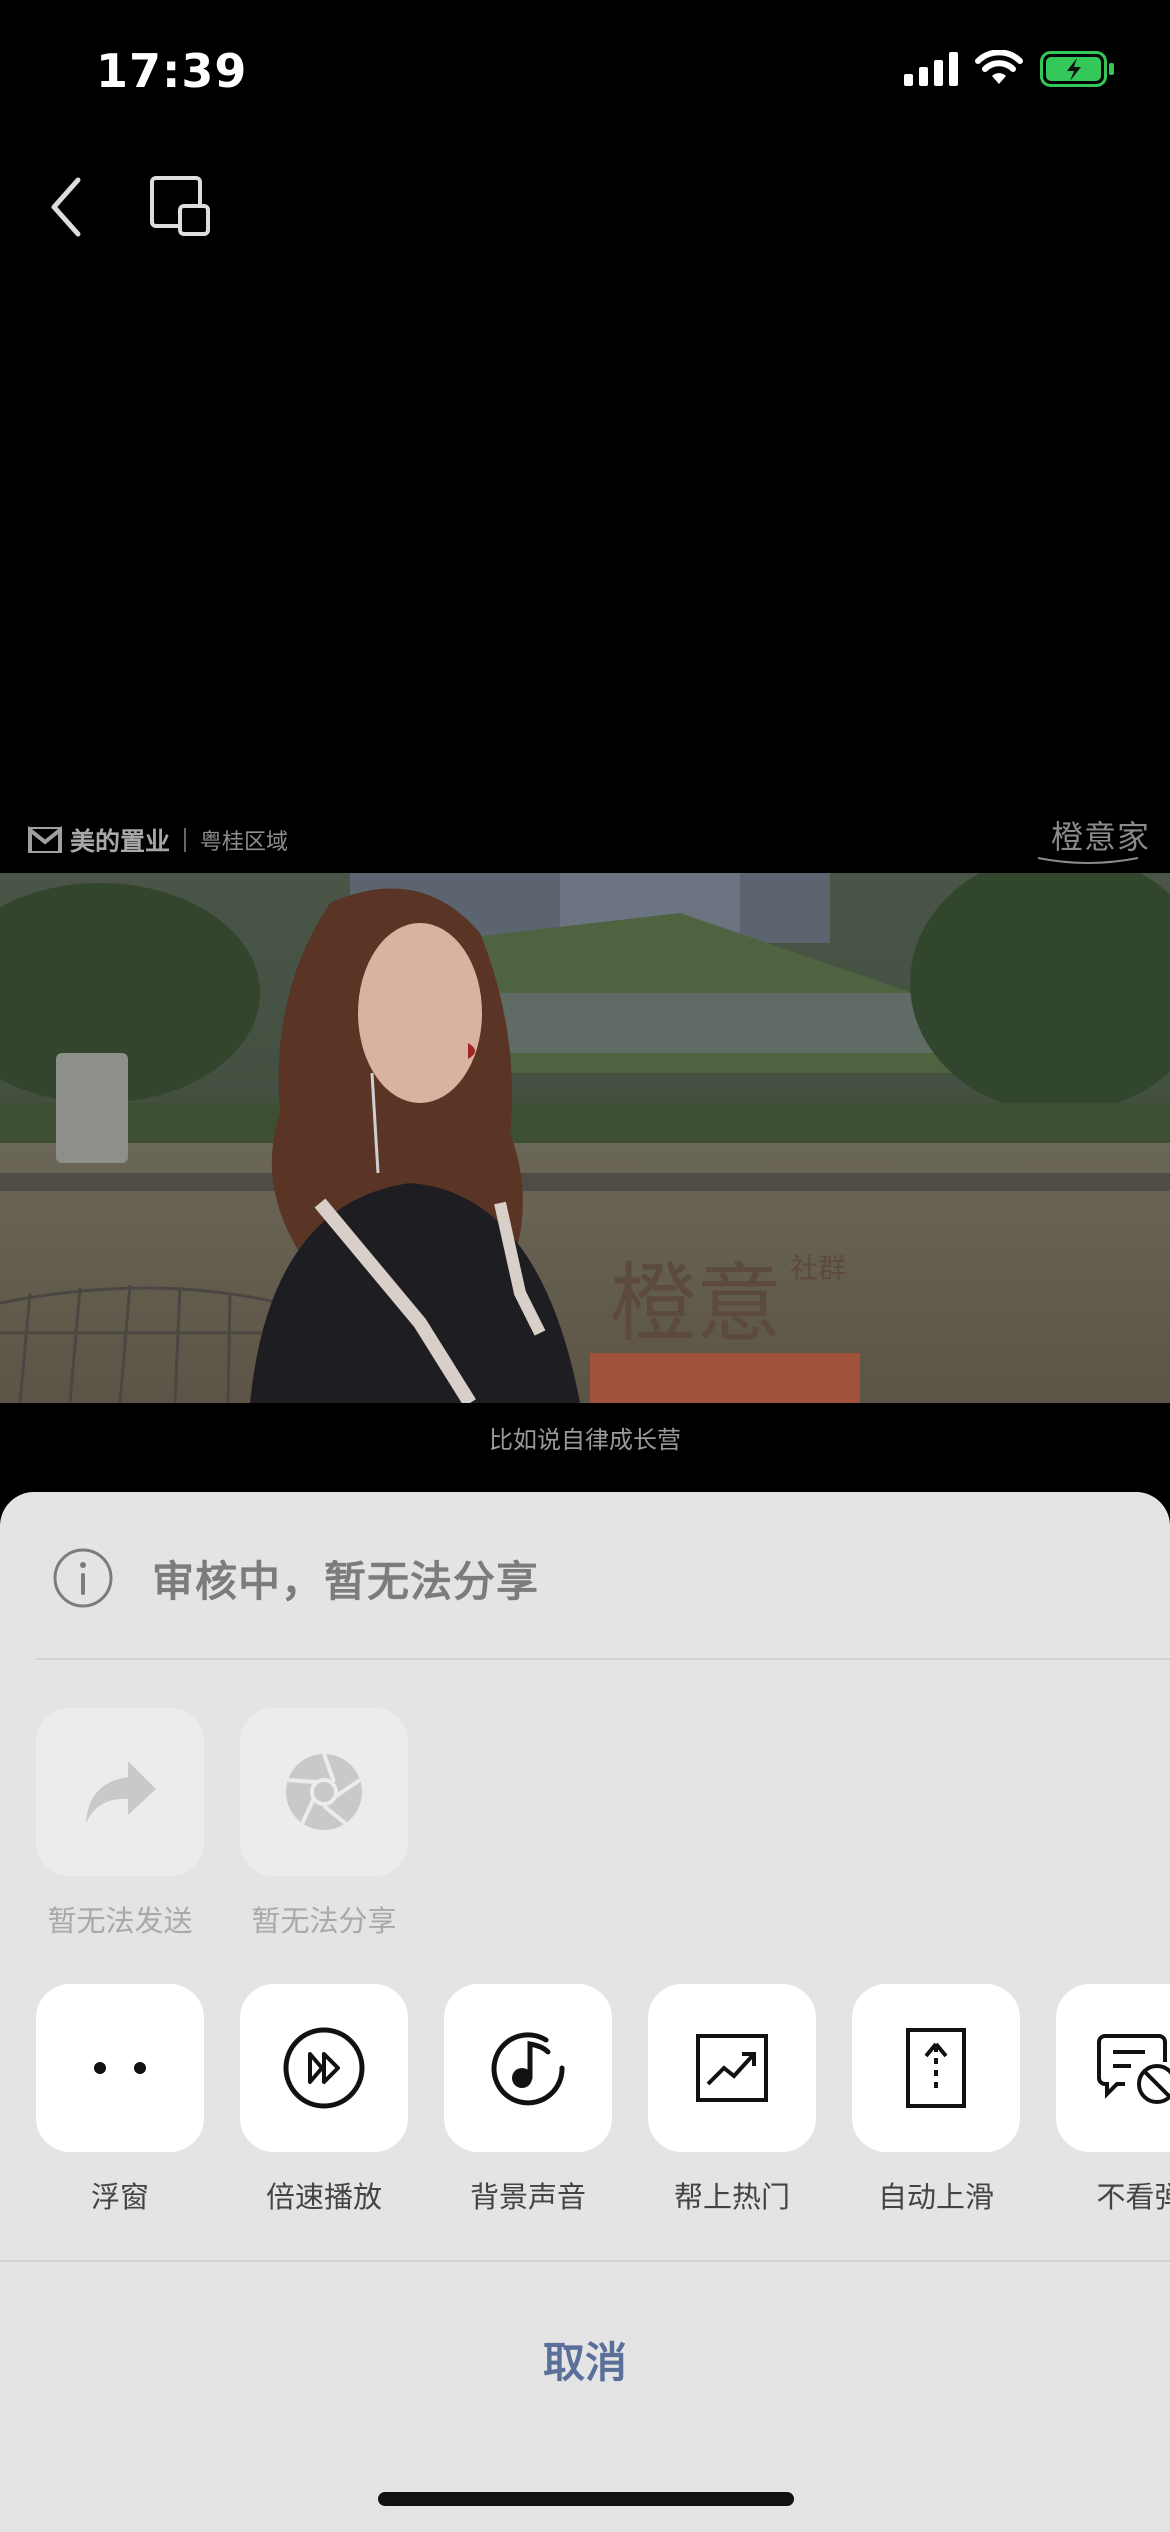 Image resolution: width=1170 pixels, height=2532 pixels. I want to click on playback-speed-action: 倍速播放, so click(324, 2100).